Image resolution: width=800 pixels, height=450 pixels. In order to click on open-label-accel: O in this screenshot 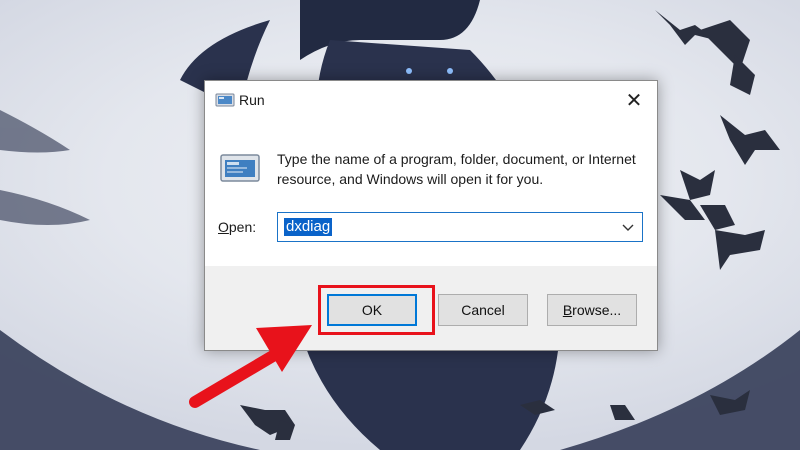, I will do `click(223, 227)`.